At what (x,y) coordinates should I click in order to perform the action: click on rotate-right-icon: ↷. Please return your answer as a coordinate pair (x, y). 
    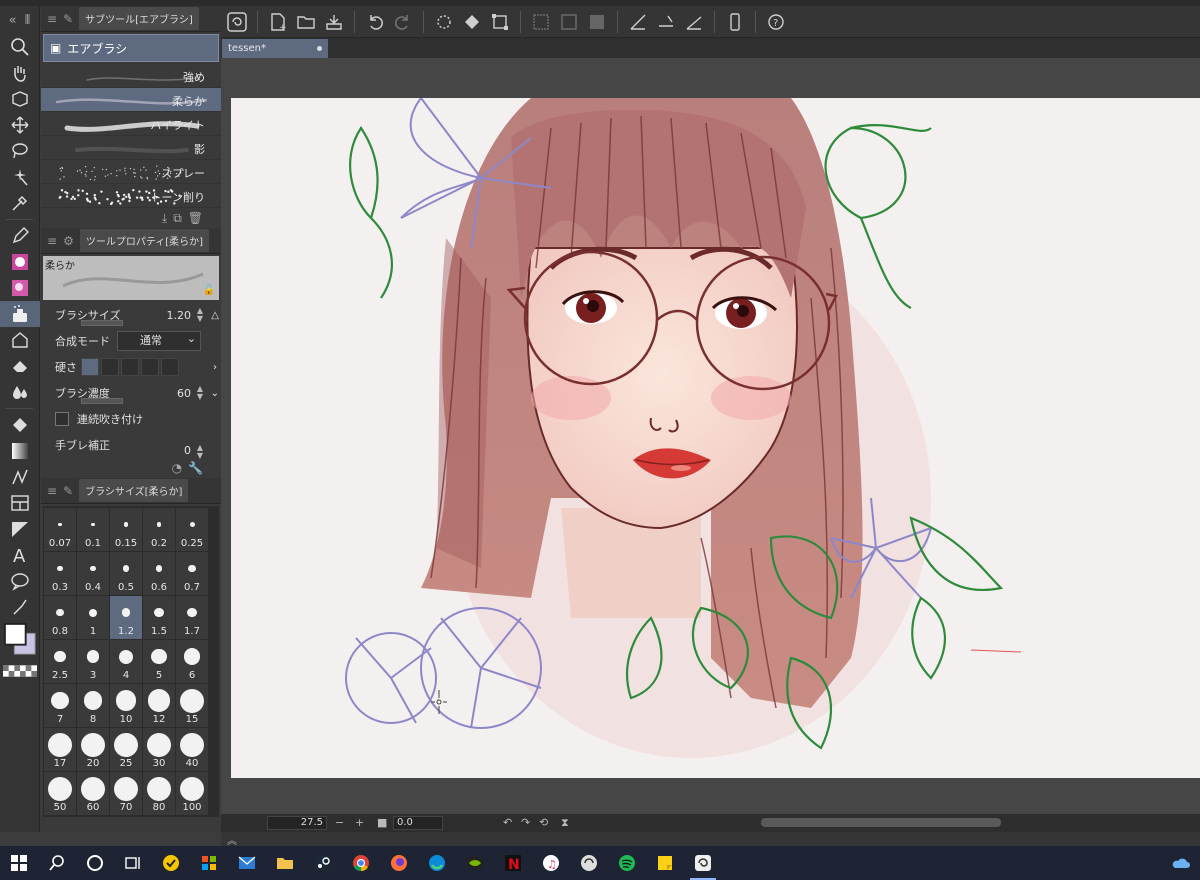
    Looking at the image, I should click on (525, 822).